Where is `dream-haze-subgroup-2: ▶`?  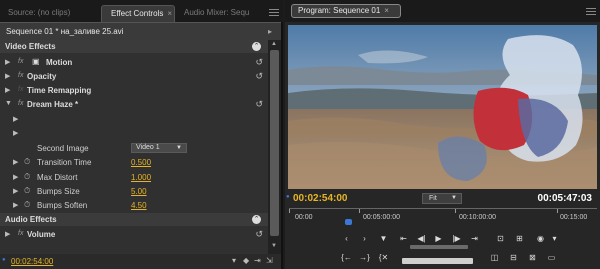 dream-haze-subgroup-2: ▶ is located at coordinates (134, 133).